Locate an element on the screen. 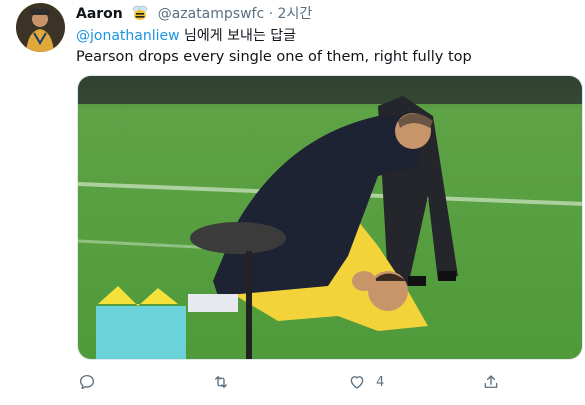  author-name: Aaron is located at coordinates (99, 14).